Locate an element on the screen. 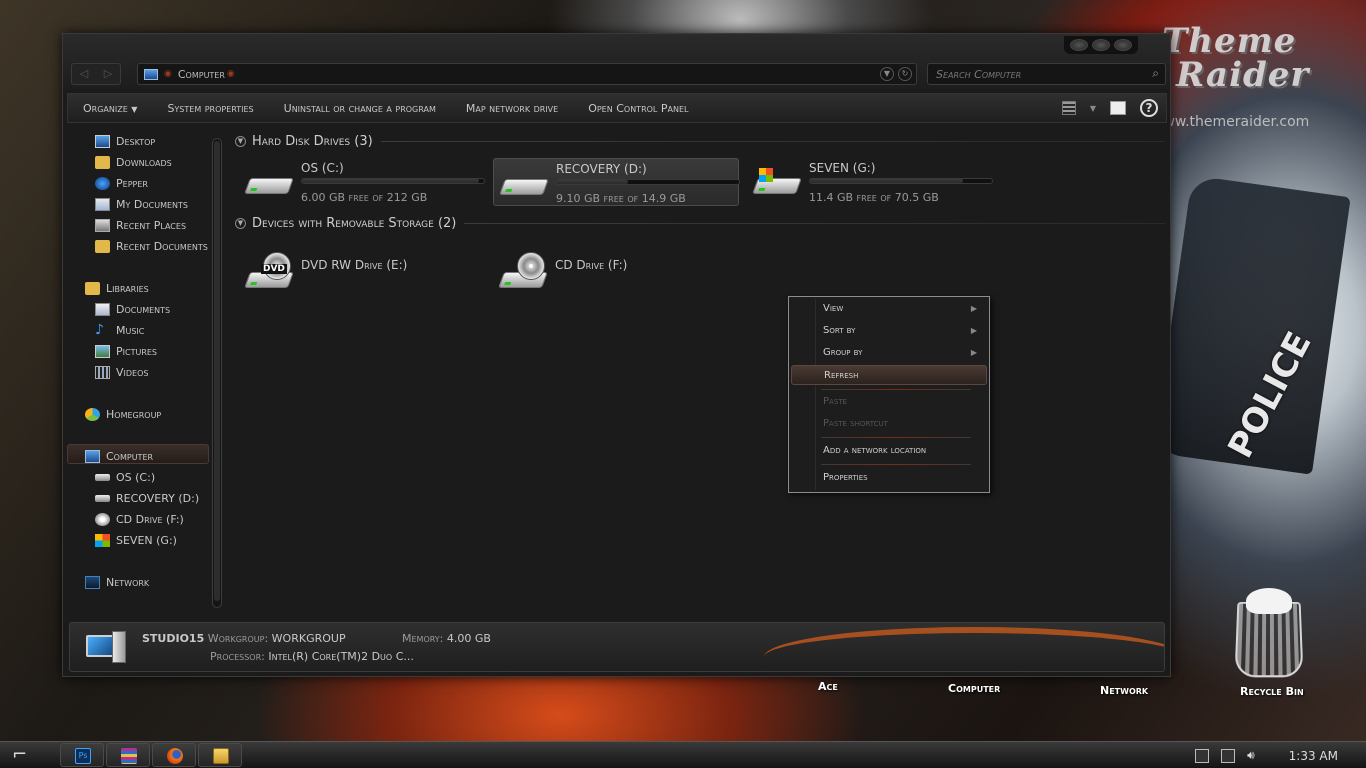 The image size is (1366, 768). sidebar-item-cd-drive-f: CD Drive (F:) is located at coordinates (139, 519).